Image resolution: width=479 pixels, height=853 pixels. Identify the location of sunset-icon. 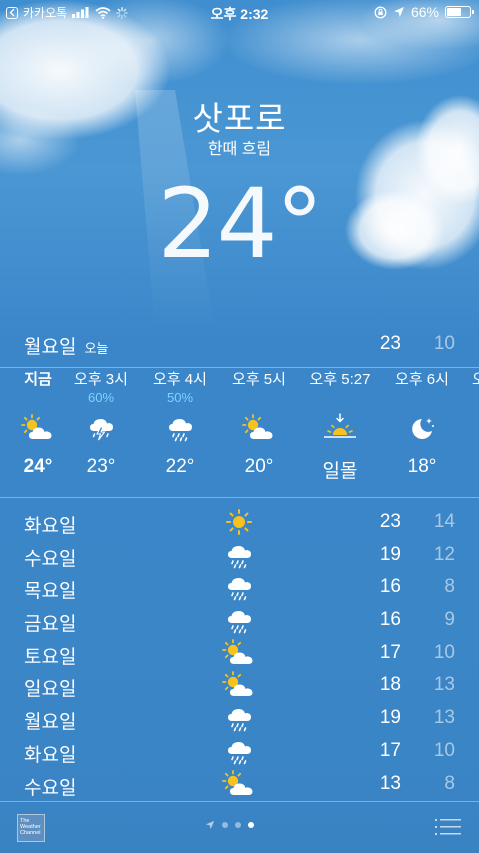
(340, 428).